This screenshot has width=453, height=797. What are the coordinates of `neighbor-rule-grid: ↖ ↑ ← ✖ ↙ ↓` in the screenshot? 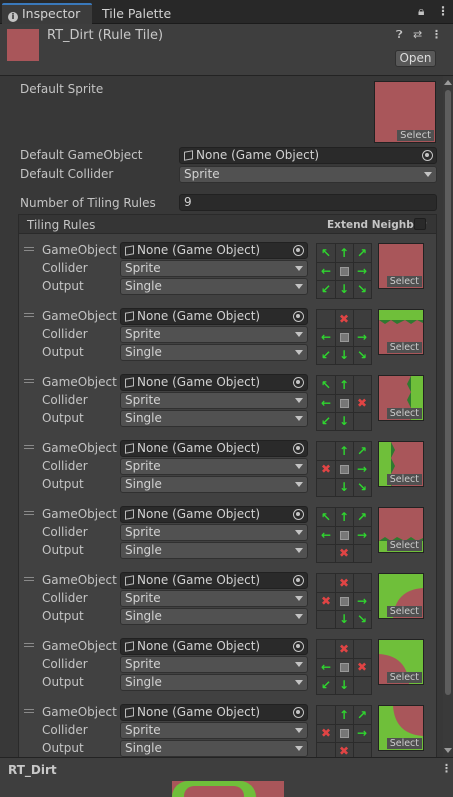 It's located at (344, 403).